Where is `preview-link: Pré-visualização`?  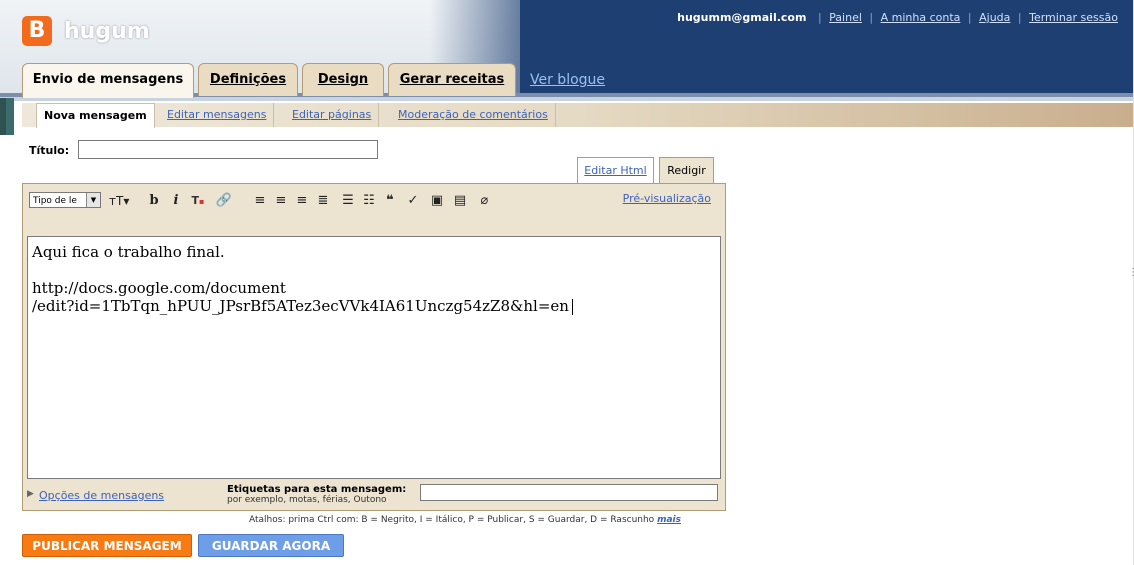 preview-link: Pré-visualização is located at coordinates (667, 198).